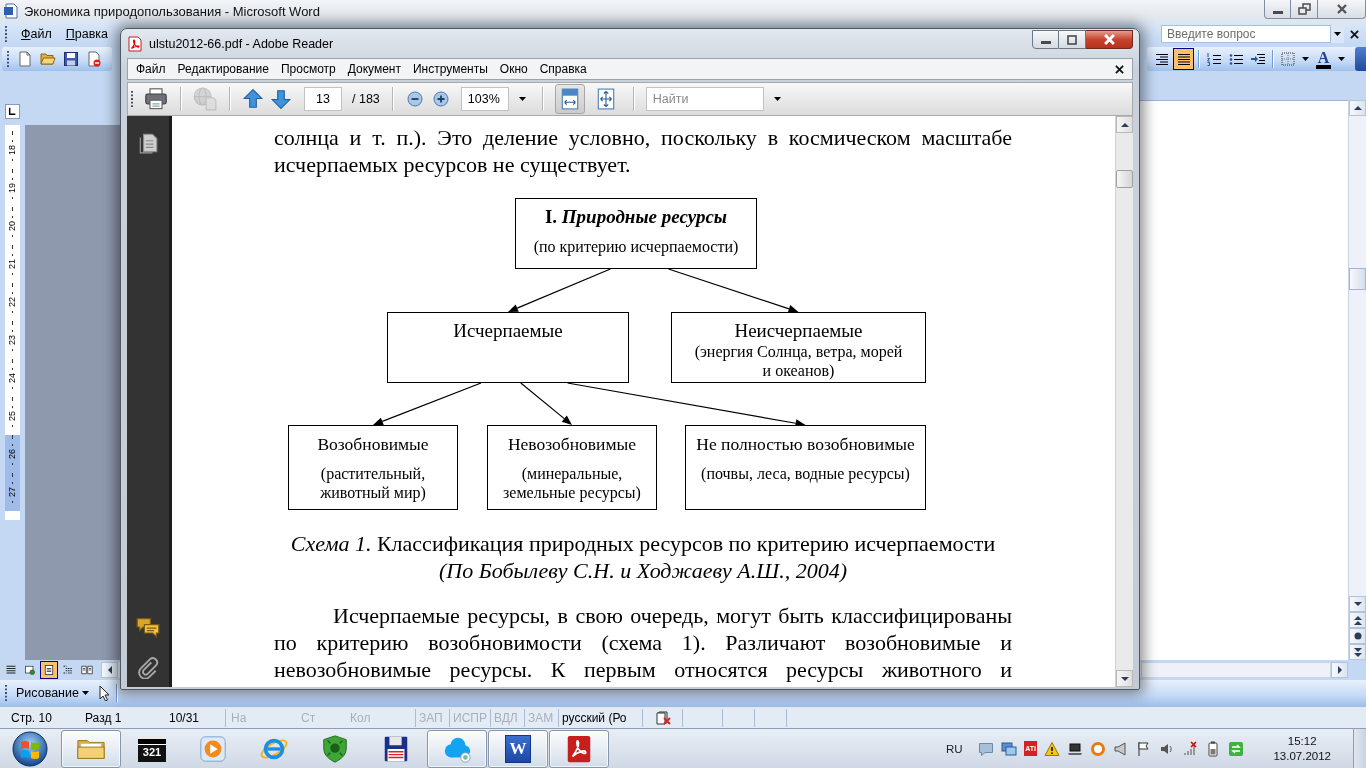  What do you see at coordinates (30, 748) in the screenshot?
I see `start-button` at bounding box center [30, 748].